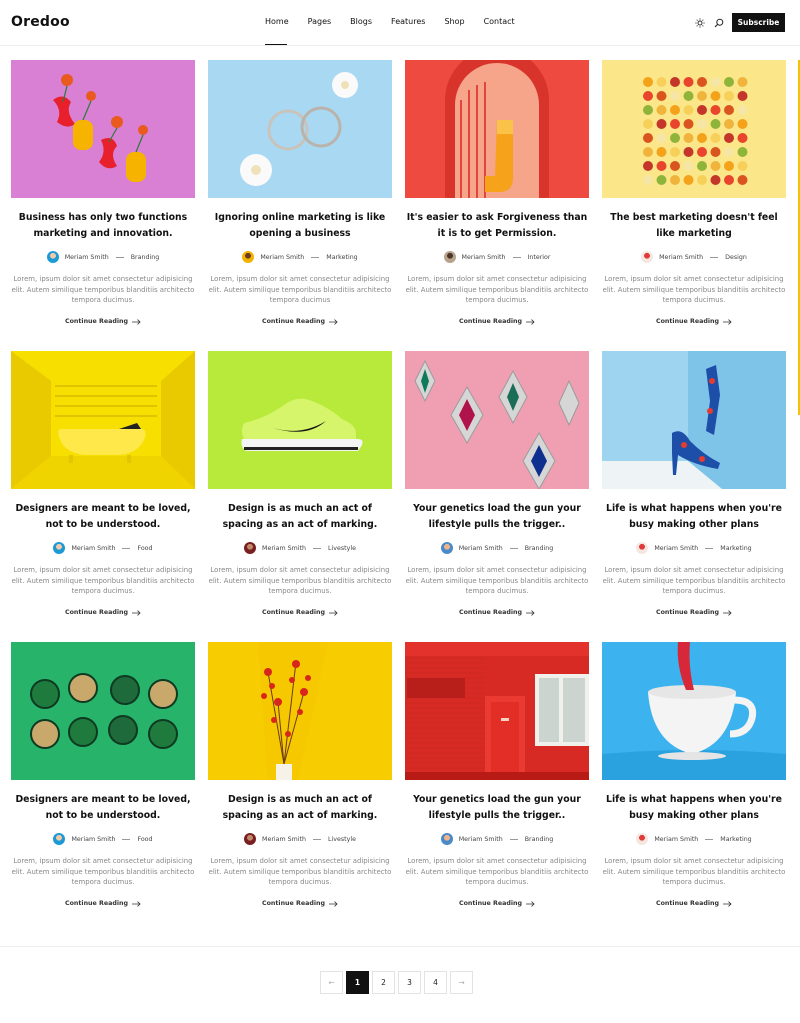  What do you see at coordinates (435, 982) in the screenshot?
I see `page-4-button: 4` at bounding box center [435, 982].